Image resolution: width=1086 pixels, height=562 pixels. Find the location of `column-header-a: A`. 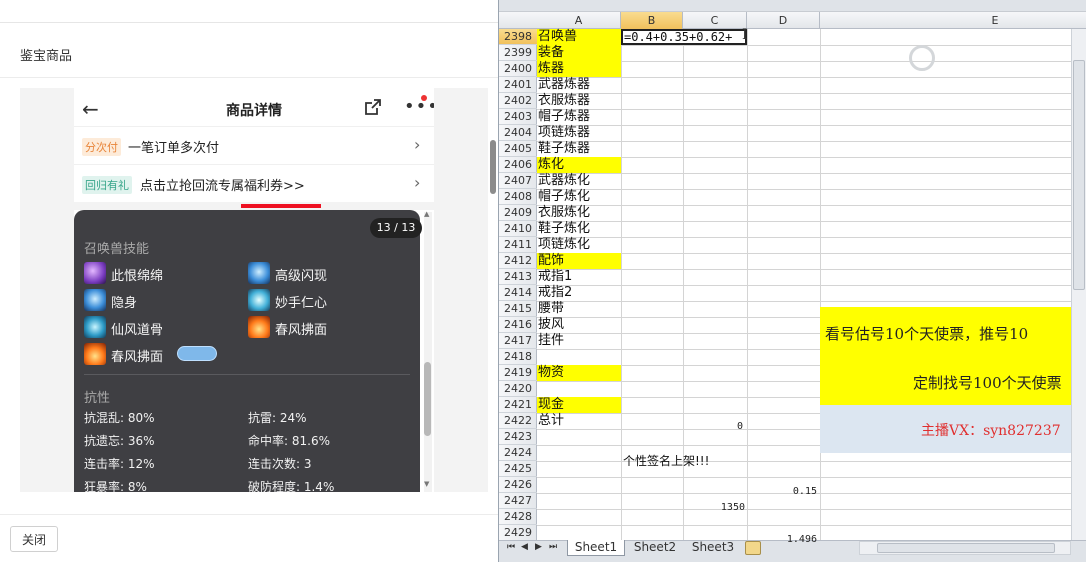

column-header-a: A is located at coordinates (579, 20).